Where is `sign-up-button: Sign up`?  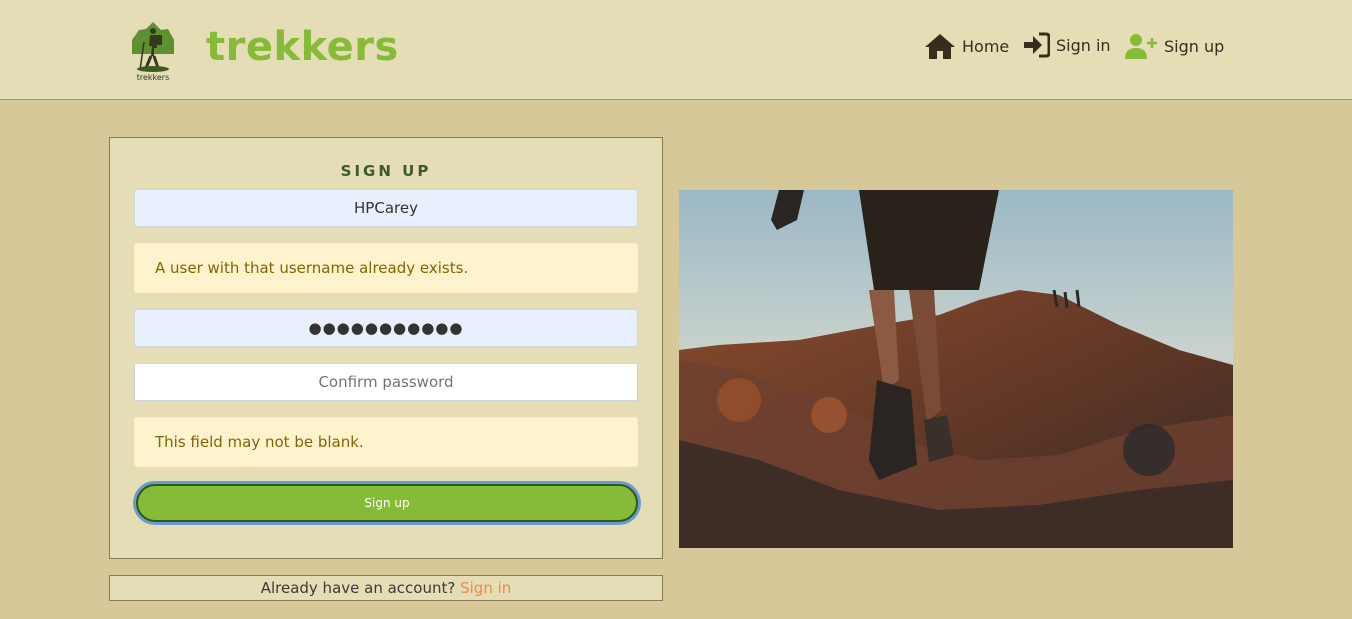 sign-up-button: Sign up is located at coordinates (387, 503).